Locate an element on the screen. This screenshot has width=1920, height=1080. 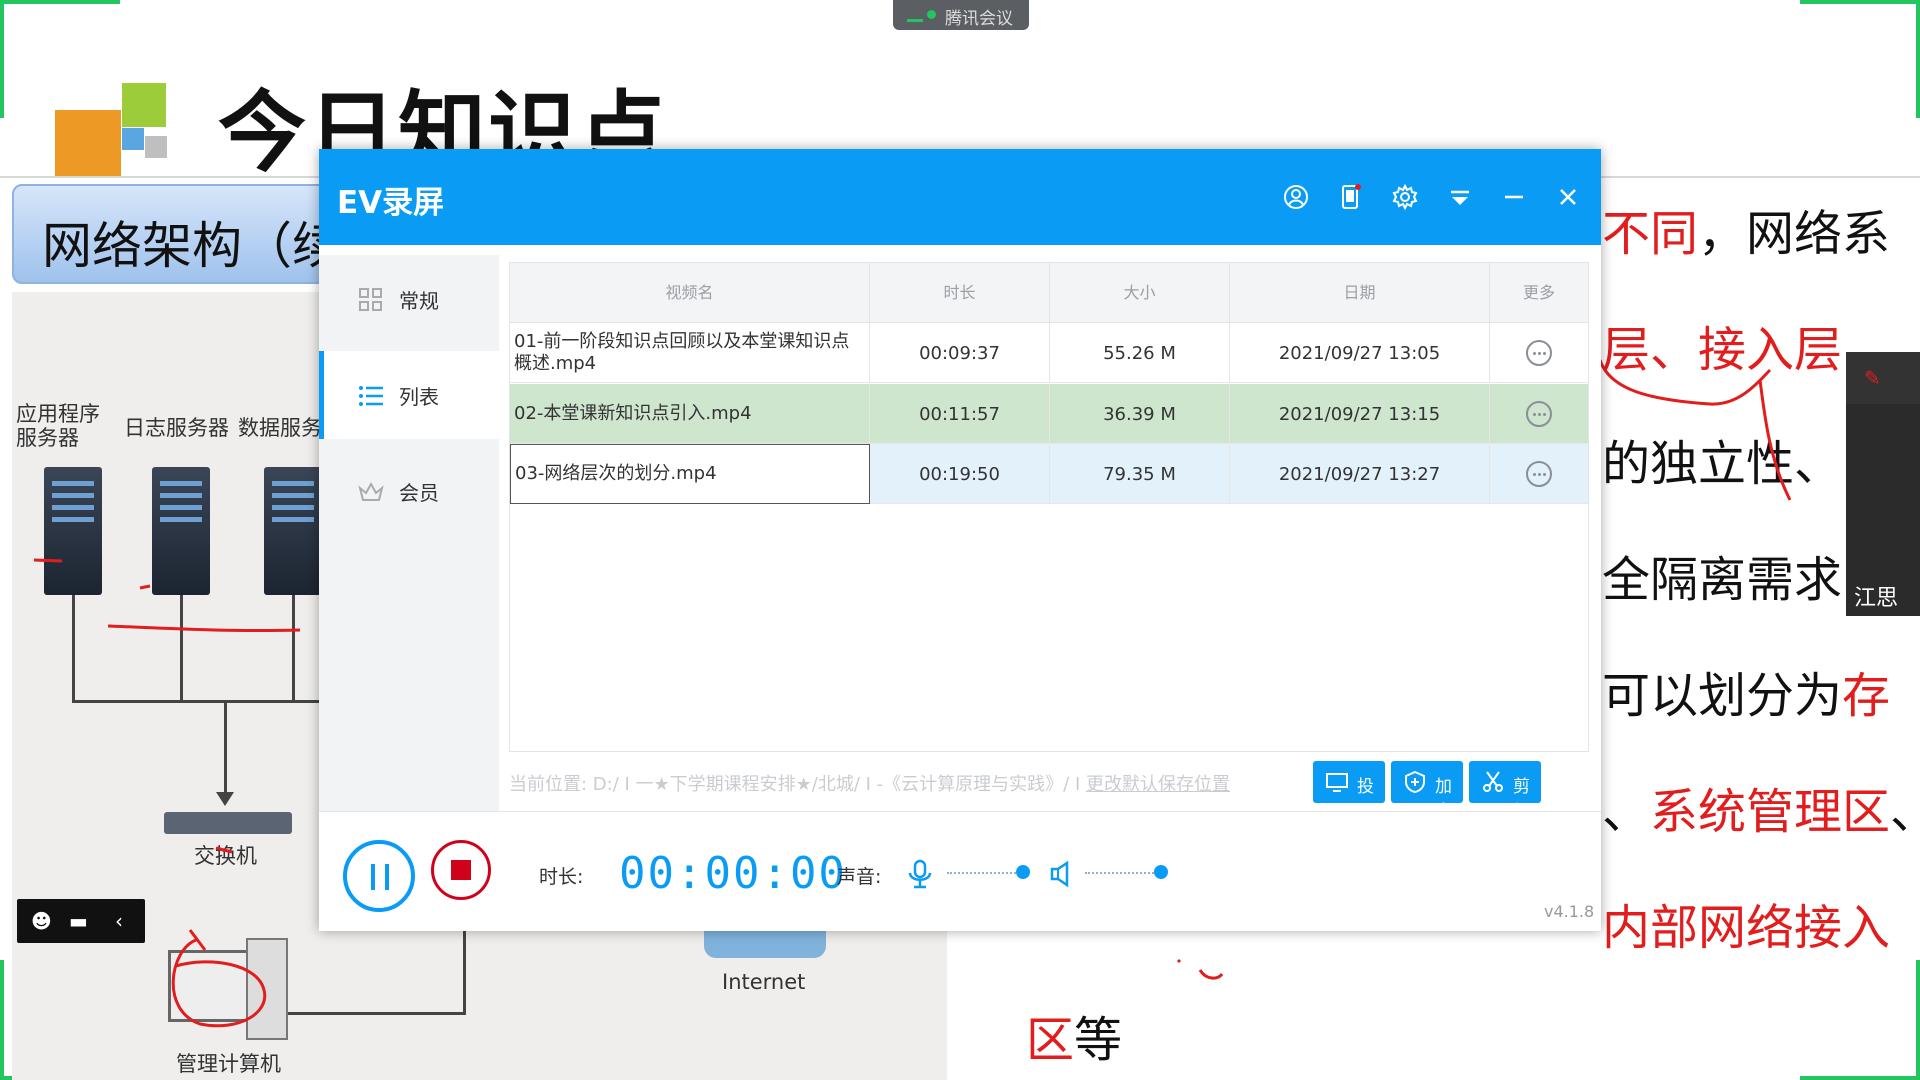
video-name-edit-field: 03-网络层次的划分.mp4 is located at coordinates (690, 474).